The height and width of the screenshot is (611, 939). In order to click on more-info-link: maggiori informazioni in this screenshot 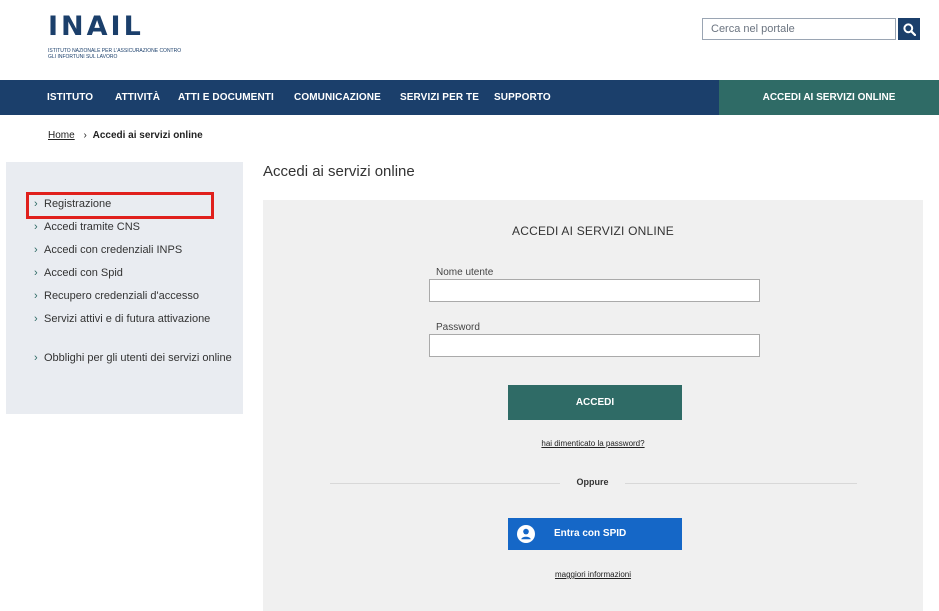, I will do `click(593, 574)`.